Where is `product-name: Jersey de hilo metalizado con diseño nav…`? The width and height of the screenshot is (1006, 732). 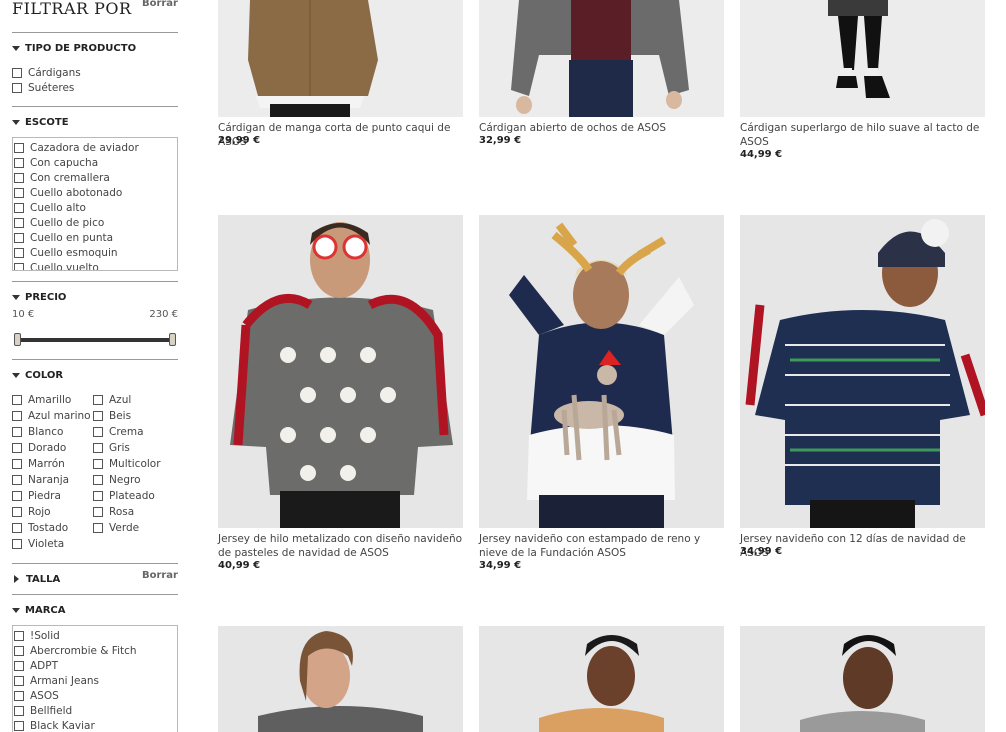
product-name: Jersey de hilo metalizado con diseño nav… is located at coordinates (340, 546).